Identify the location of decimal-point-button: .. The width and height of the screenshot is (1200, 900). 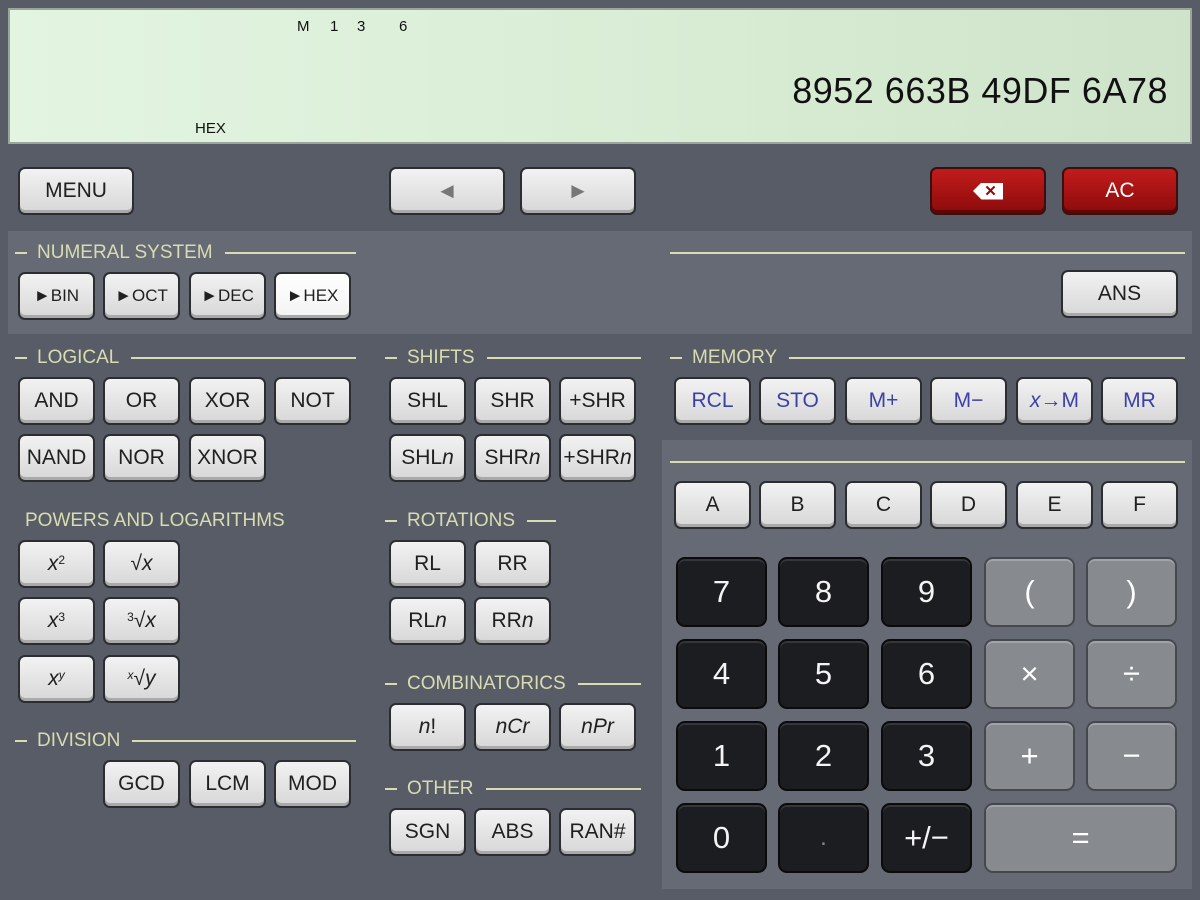
(823, 838).